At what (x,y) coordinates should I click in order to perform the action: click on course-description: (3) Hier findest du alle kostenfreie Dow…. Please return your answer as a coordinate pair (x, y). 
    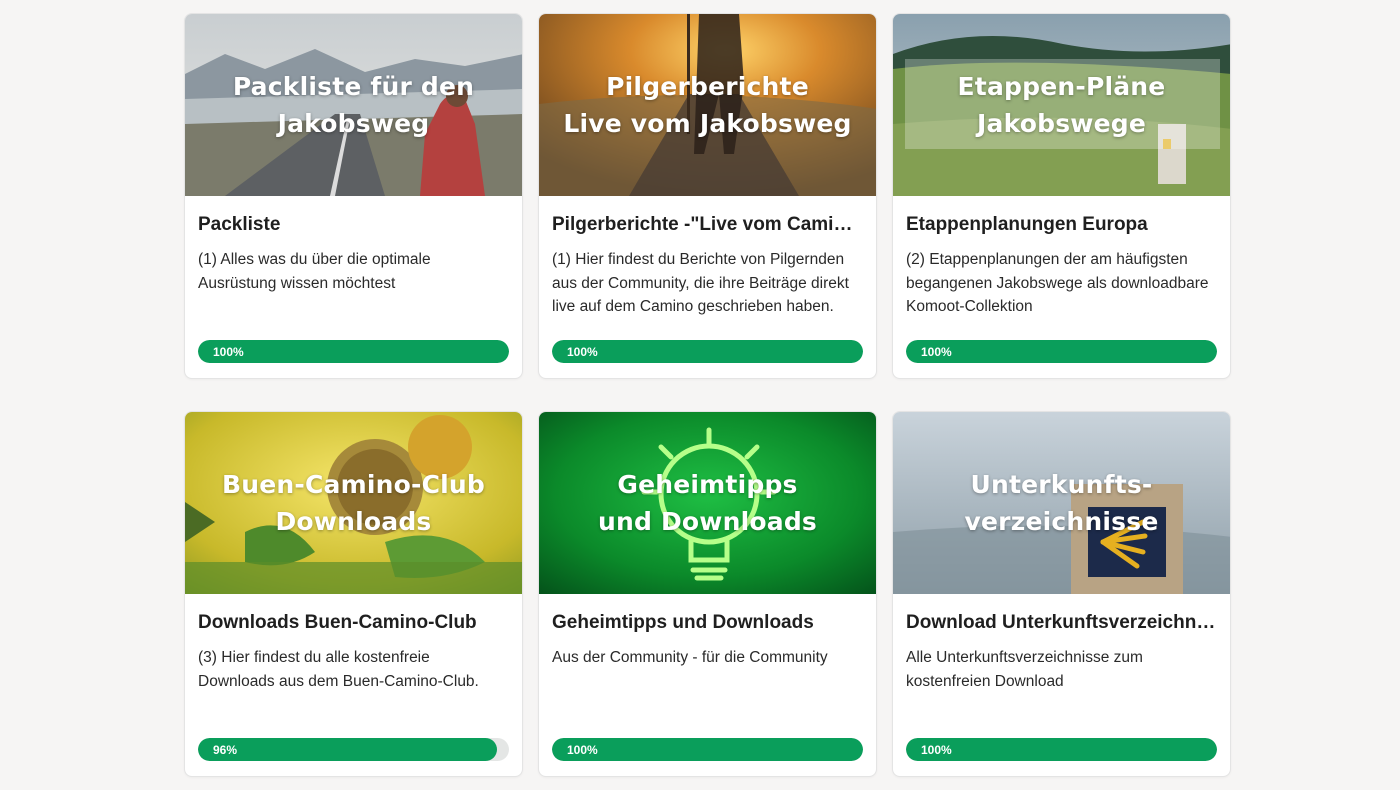
    Looking at the image, I should click on (338, 669).